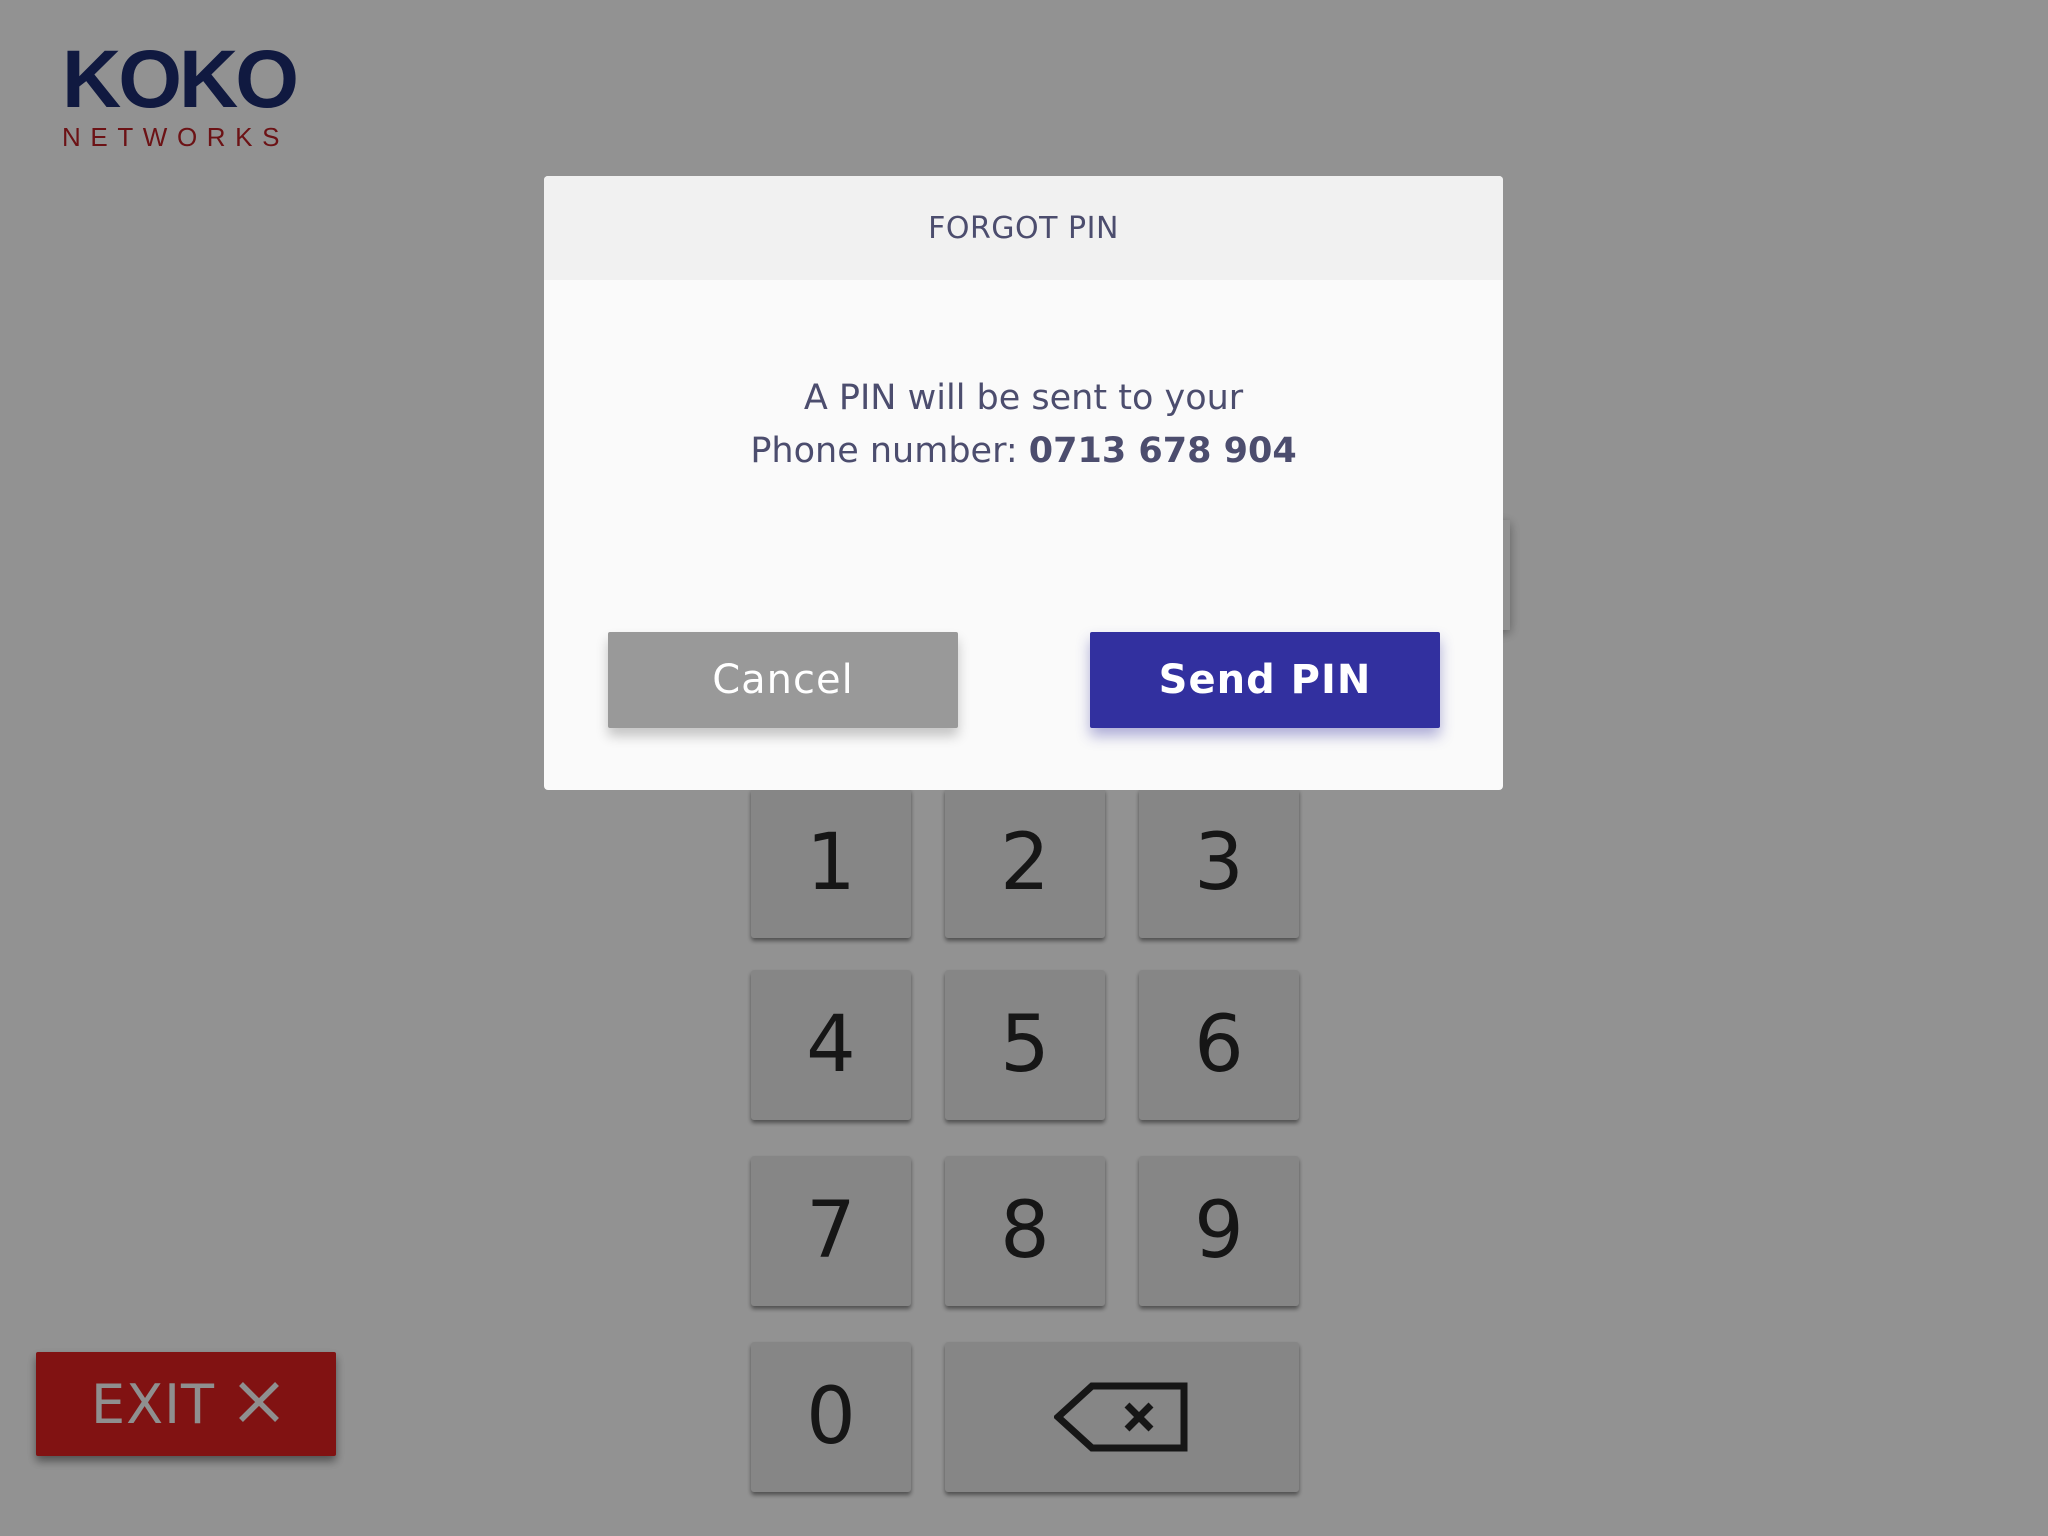 This screenshot has width=2048, height=1536. What do you see at coordinates (1023, 398) in the screenshot?
I see `message-line-1: A PIN will be sent to your` at bounding box center [1023, 398].